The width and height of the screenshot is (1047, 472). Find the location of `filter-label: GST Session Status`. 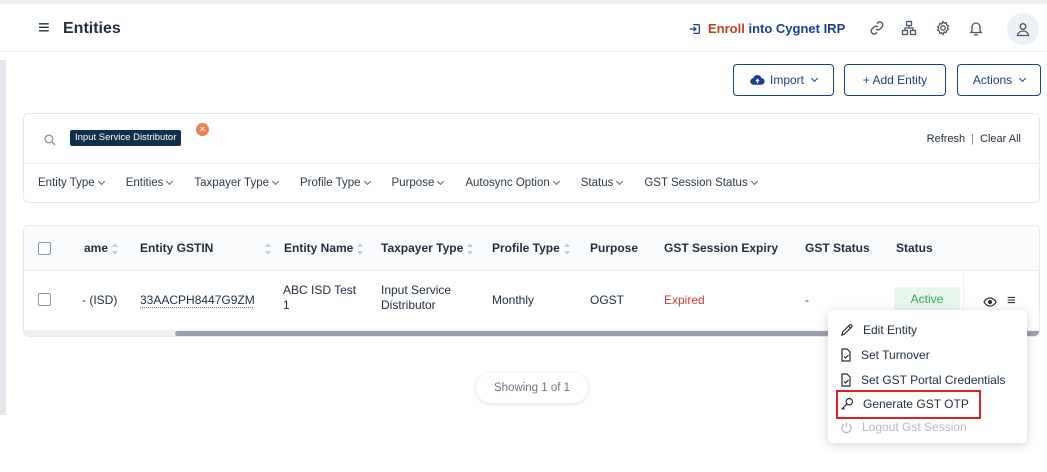

filter-label: GST Session Status is located at coordinates (696, 183).